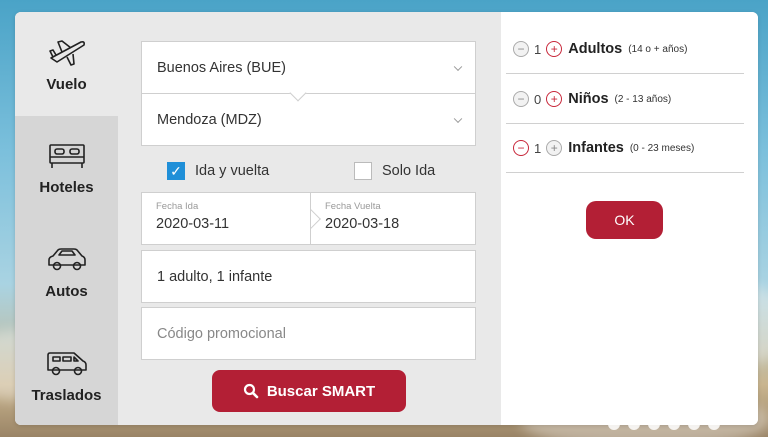 The image size is (768, 437). What do you see at coordinates (308, 333) in the screenshot?
I see `promo-code-input: Código promocional` at bounding box center [308, 333].